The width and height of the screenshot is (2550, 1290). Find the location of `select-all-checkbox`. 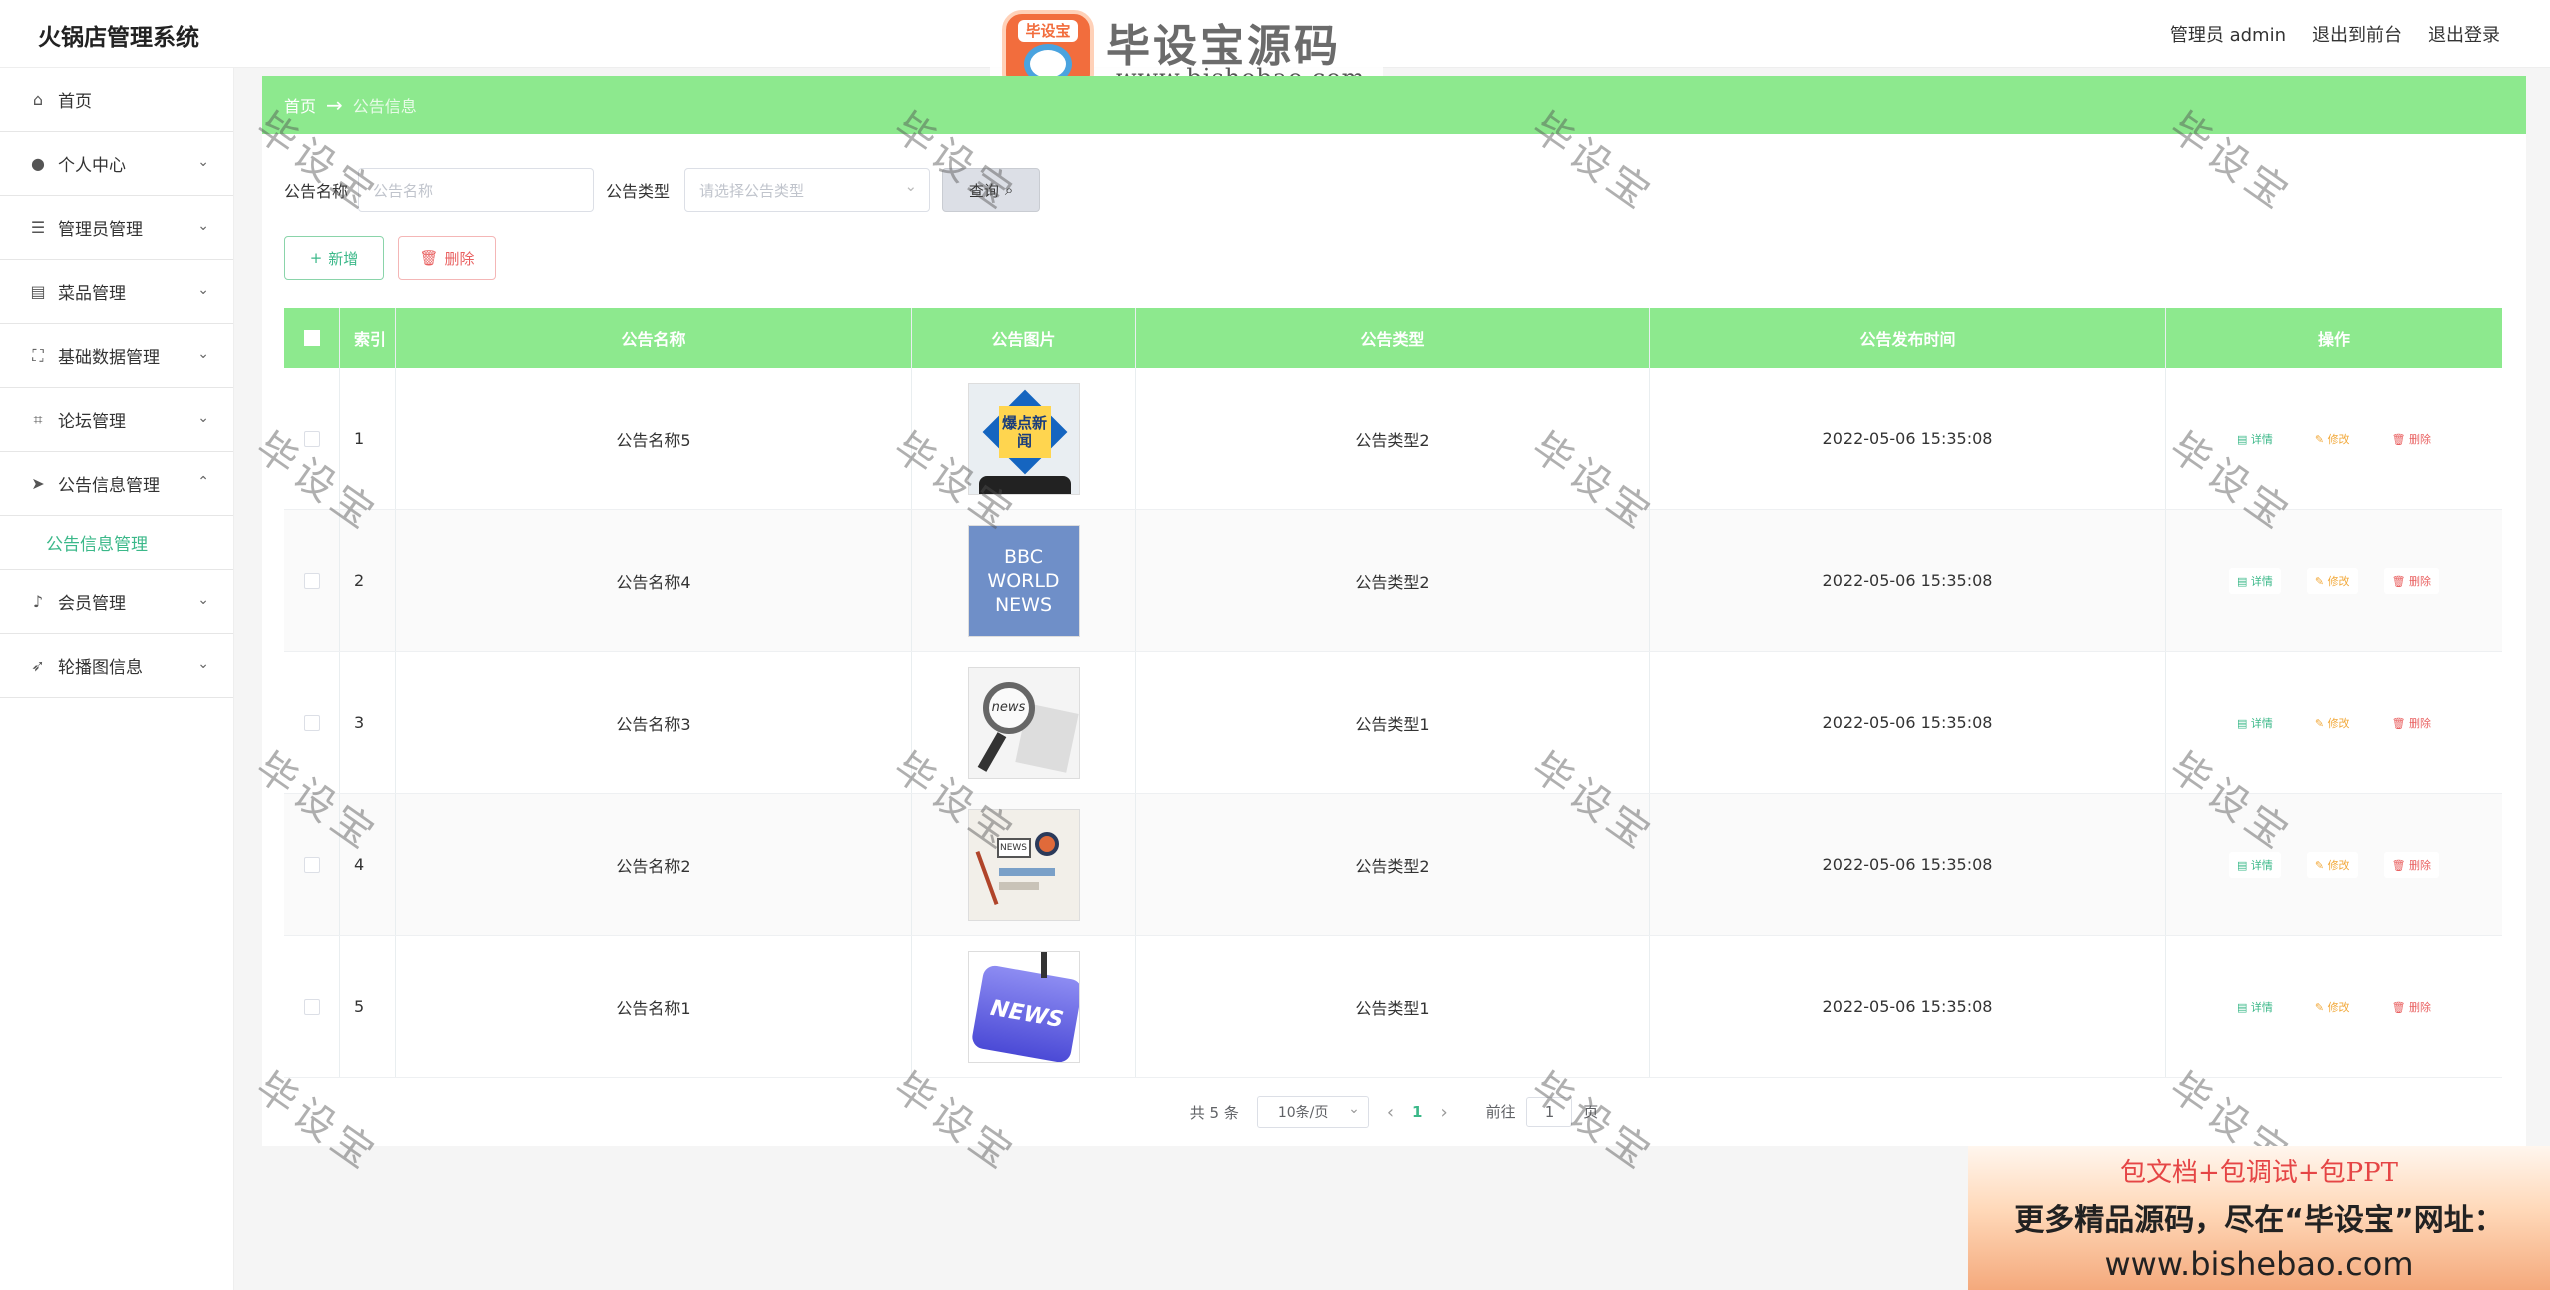

select-all-checkbox is located at coordinates (312, 338).